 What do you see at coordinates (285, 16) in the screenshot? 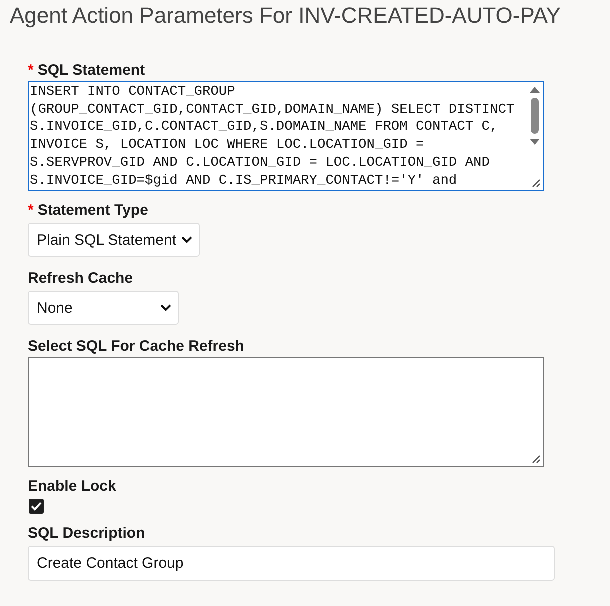
I see `page-title: Agent Action Parameters For INV-CREATED-AUTO-PAY` at bounding box center [285, 16].